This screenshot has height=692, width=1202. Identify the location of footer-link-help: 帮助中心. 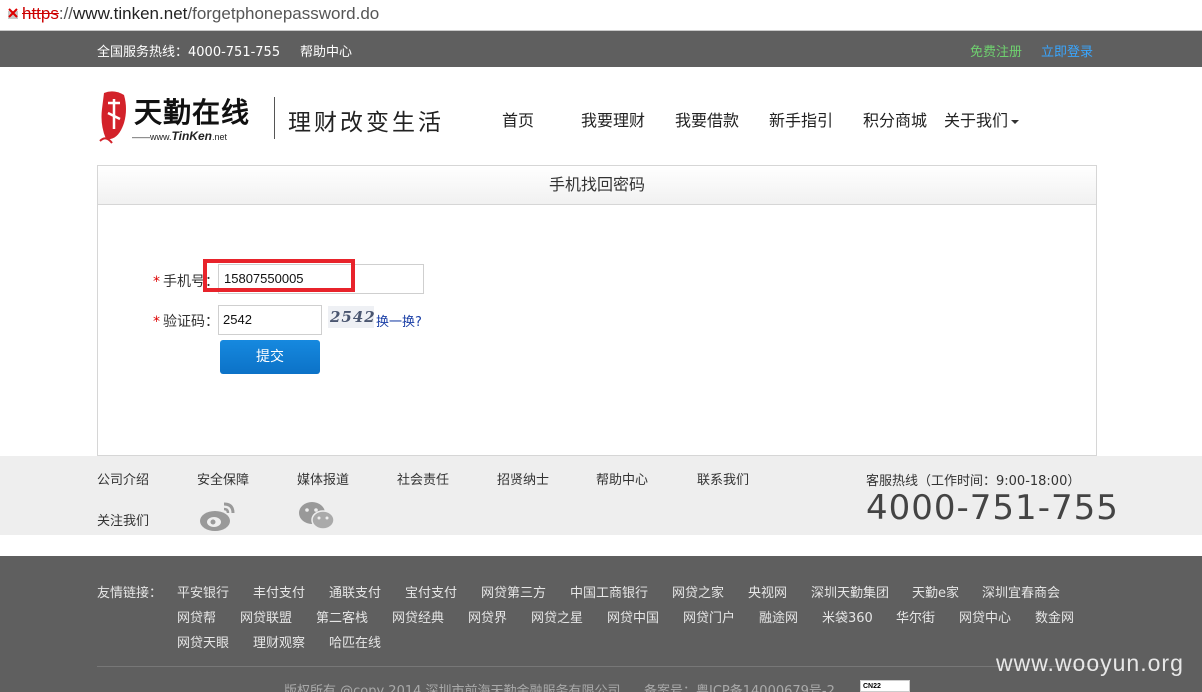
(622, 478).